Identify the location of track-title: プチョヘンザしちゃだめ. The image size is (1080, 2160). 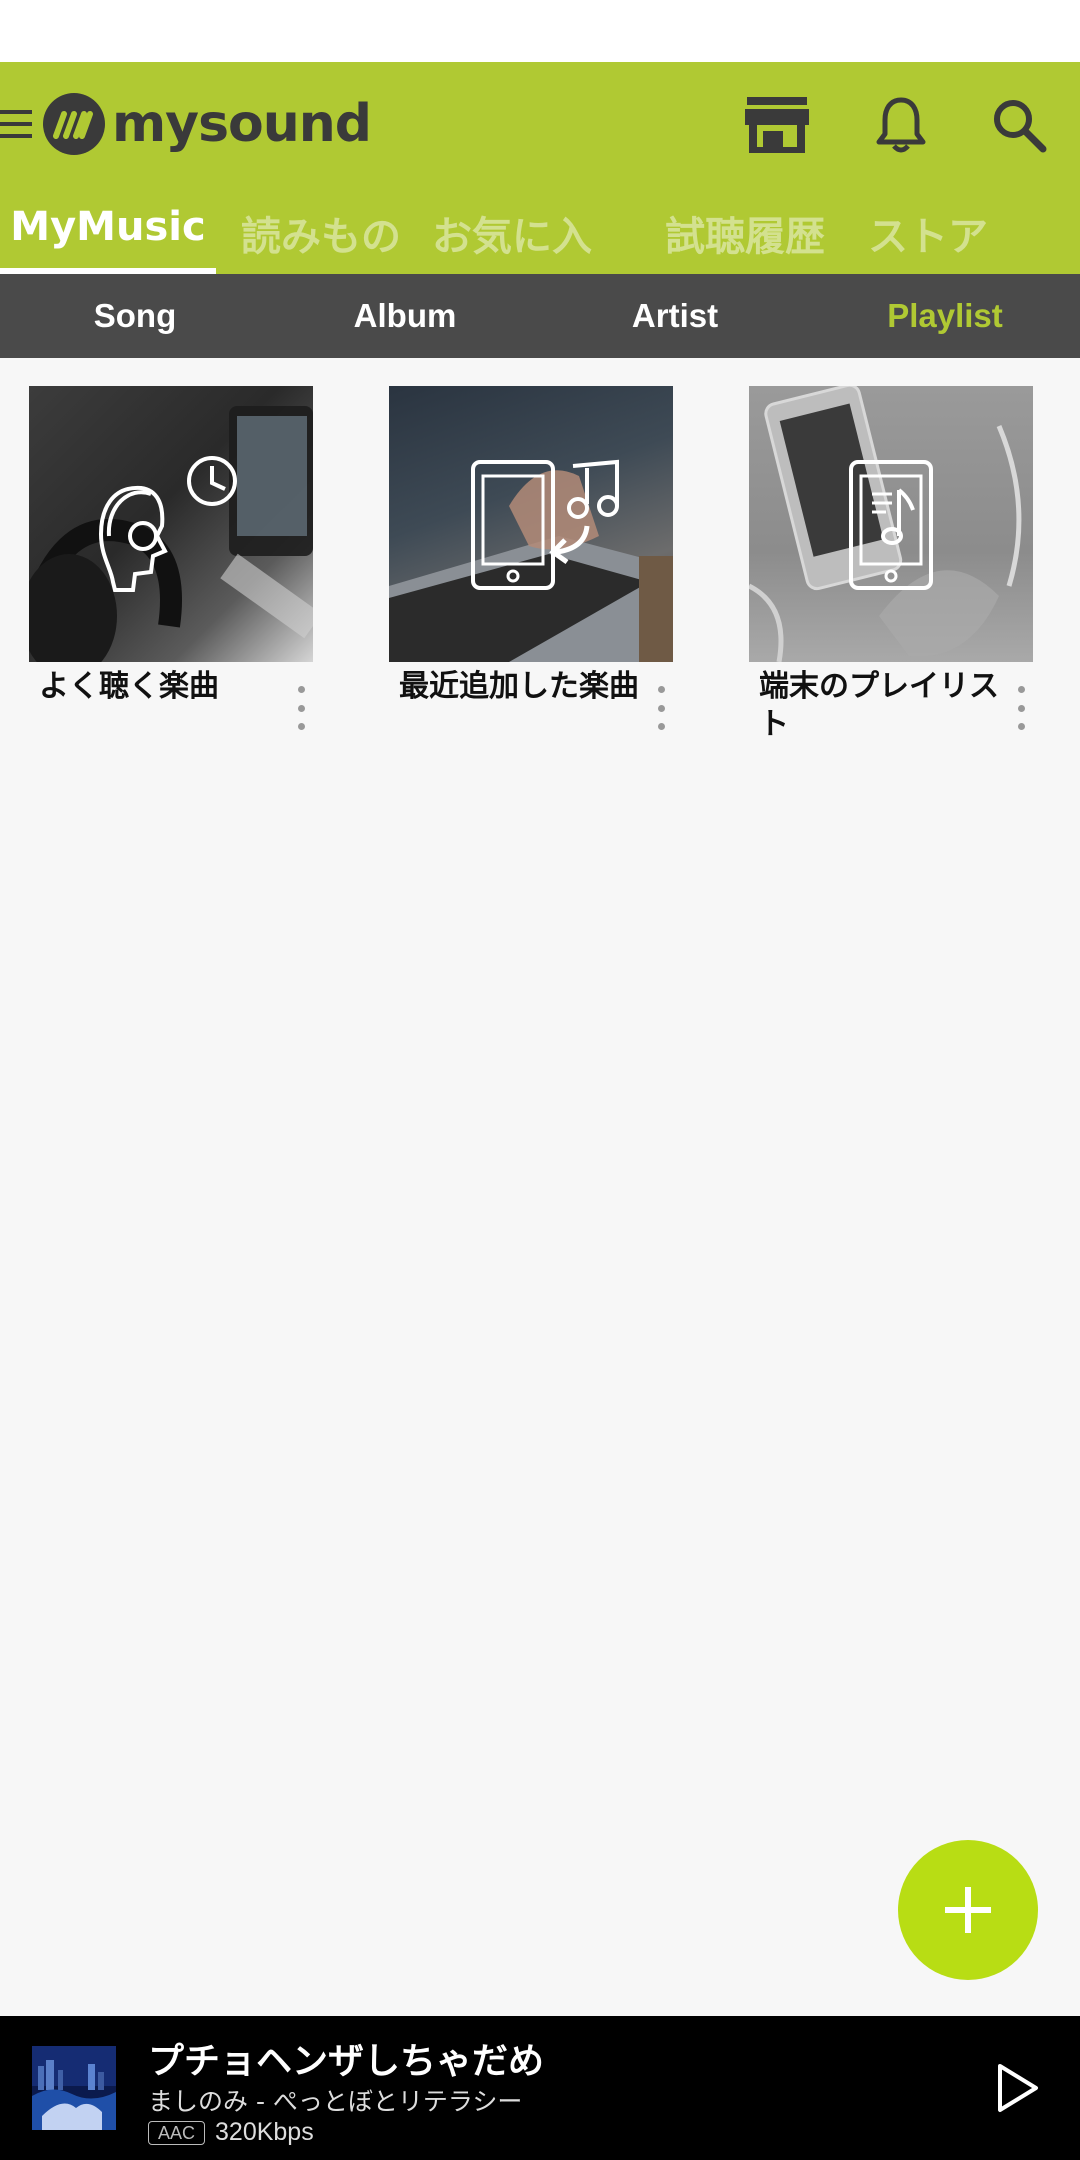
(346, 2061).